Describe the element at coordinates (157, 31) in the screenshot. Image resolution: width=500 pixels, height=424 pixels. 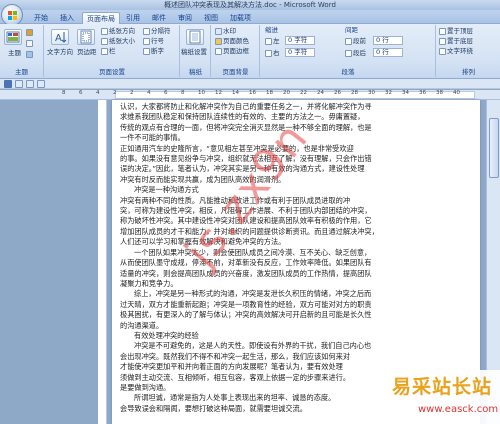
I see `breaks-button: 分隔符` at that location.